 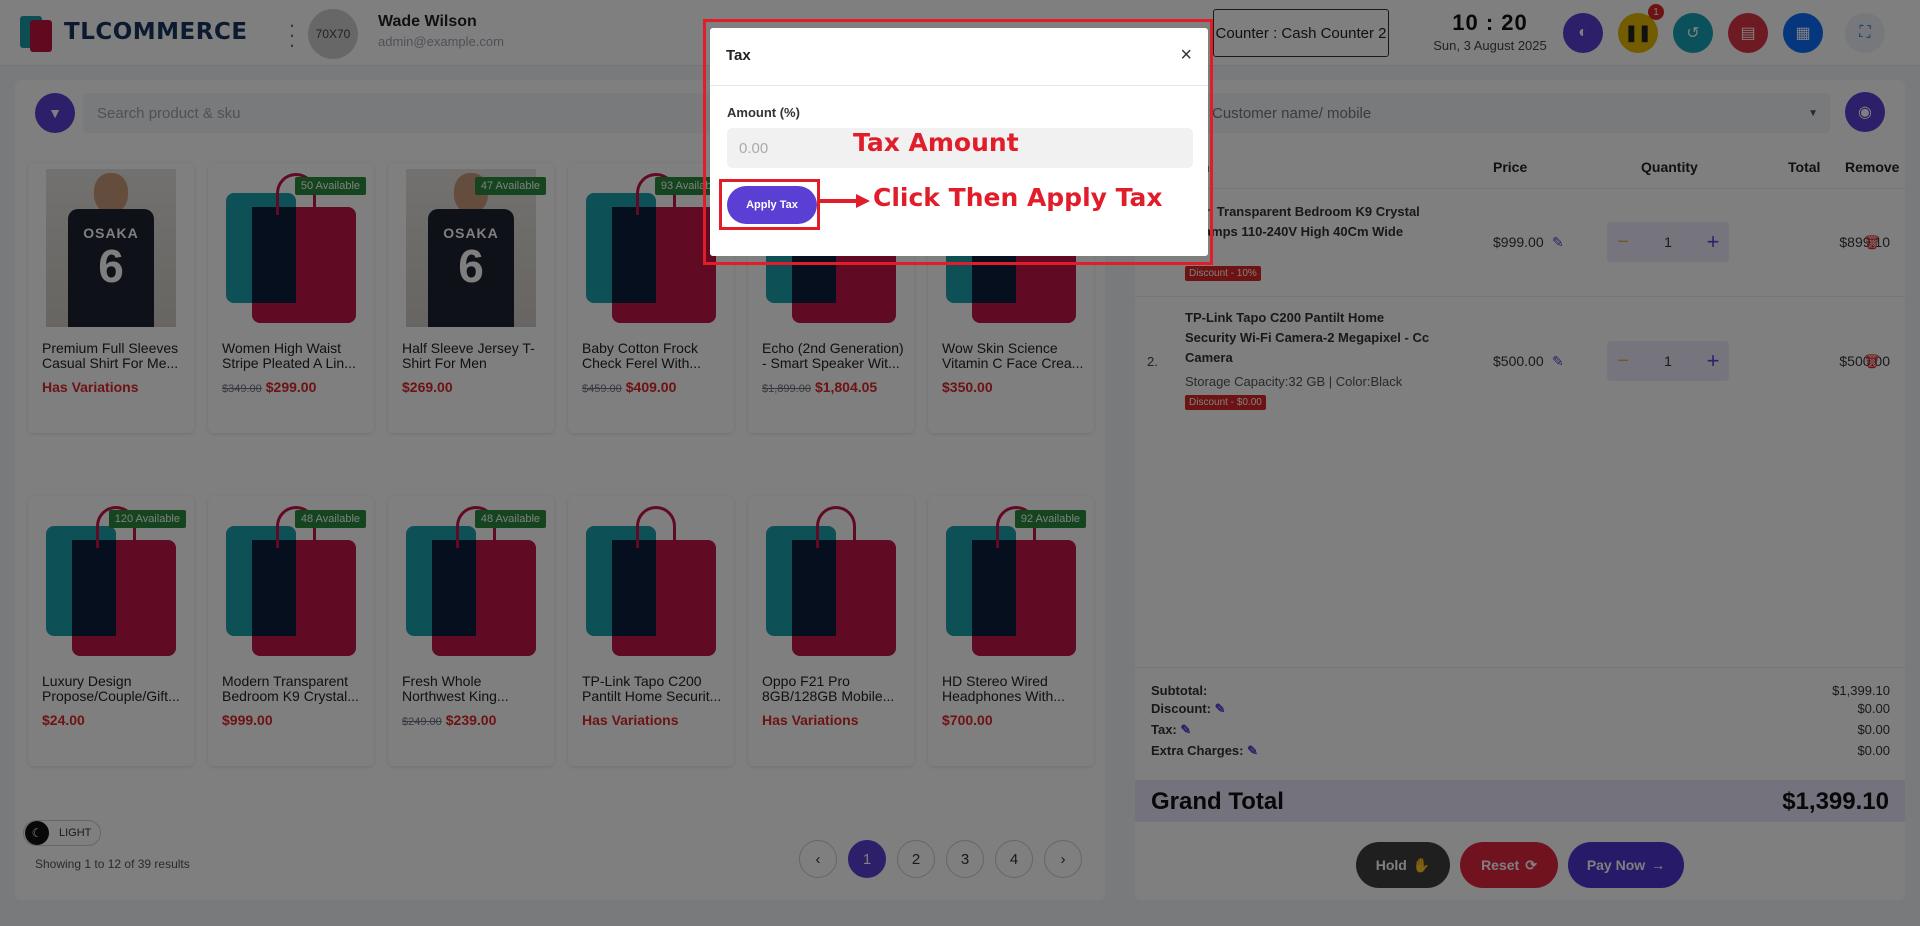 I want to click on annotation-arrow-icon, so click(x=845, y=201).